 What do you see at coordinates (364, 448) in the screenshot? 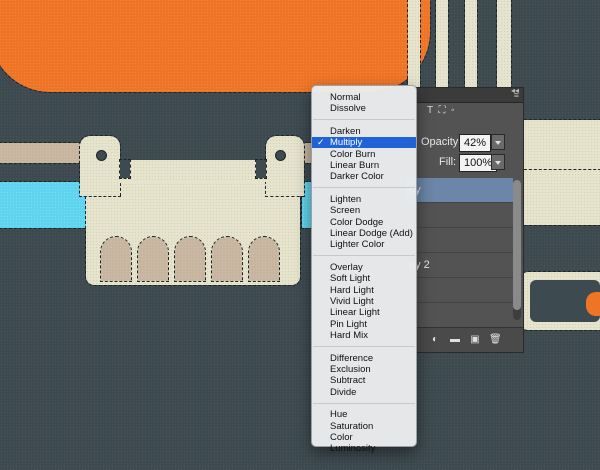
I see `blend-mode-luminosity: Luminosity` at bounding box center [364, 448].